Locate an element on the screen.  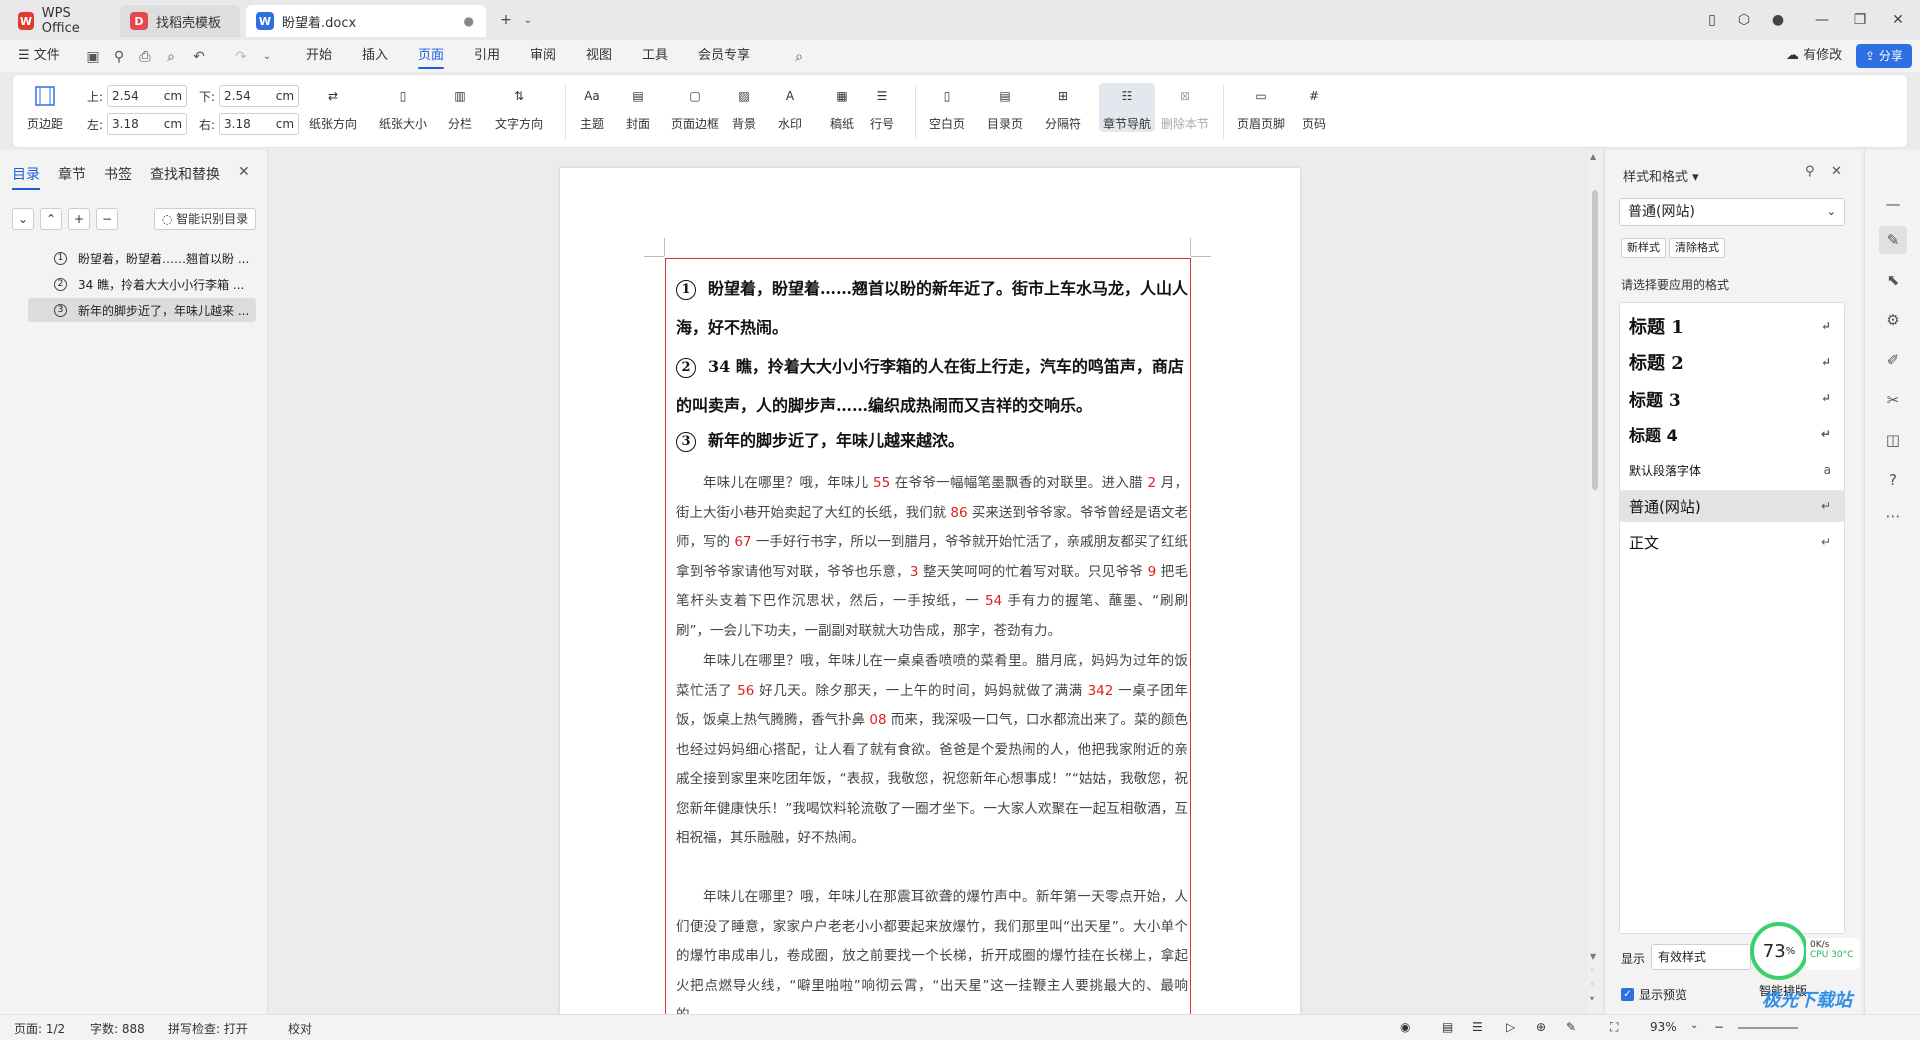
clear-format-button: 清除格式 is located at coordinates (1697, 248).